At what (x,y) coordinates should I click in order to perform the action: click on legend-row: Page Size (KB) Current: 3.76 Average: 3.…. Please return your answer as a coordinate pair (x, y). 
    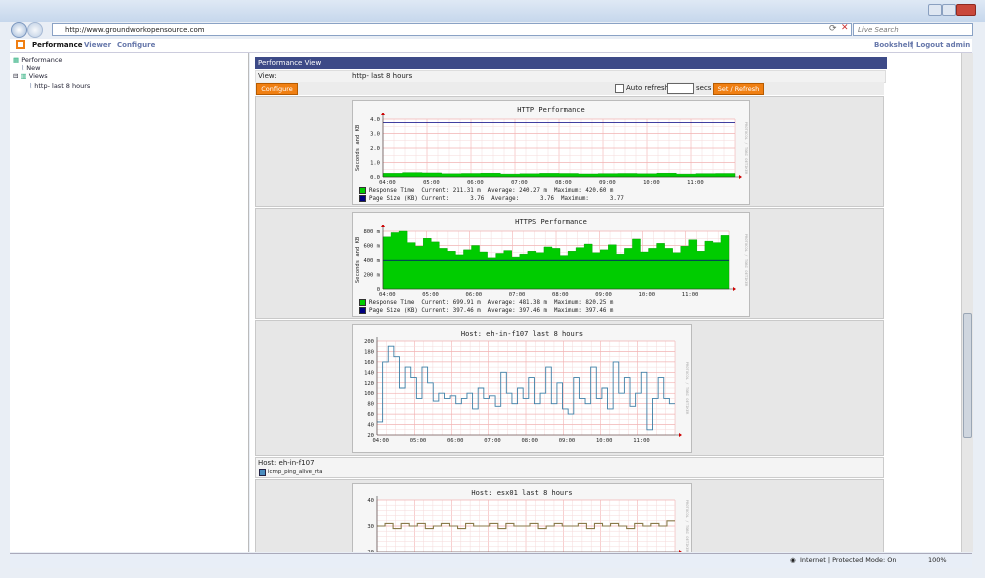
    Looking at the image, I should click on (491, 198).